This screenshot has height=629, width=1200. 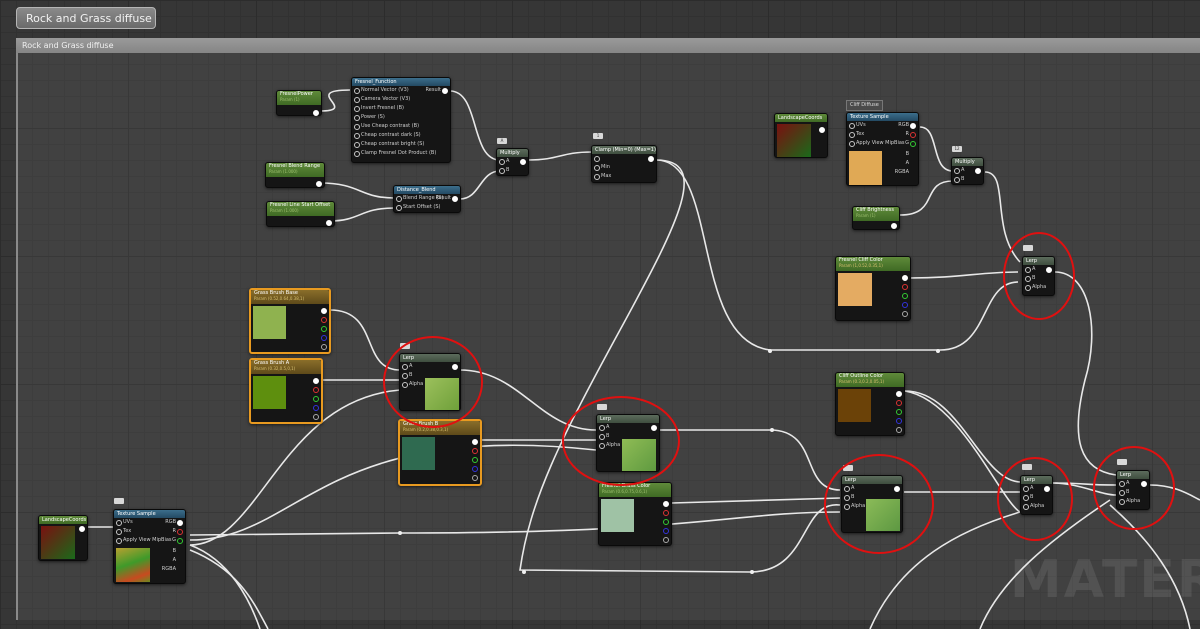 What do you see at coordinates (63, 520) in the screenshot?
I see `node-header: LandscapeCoords` at bounding box center [63, 520].